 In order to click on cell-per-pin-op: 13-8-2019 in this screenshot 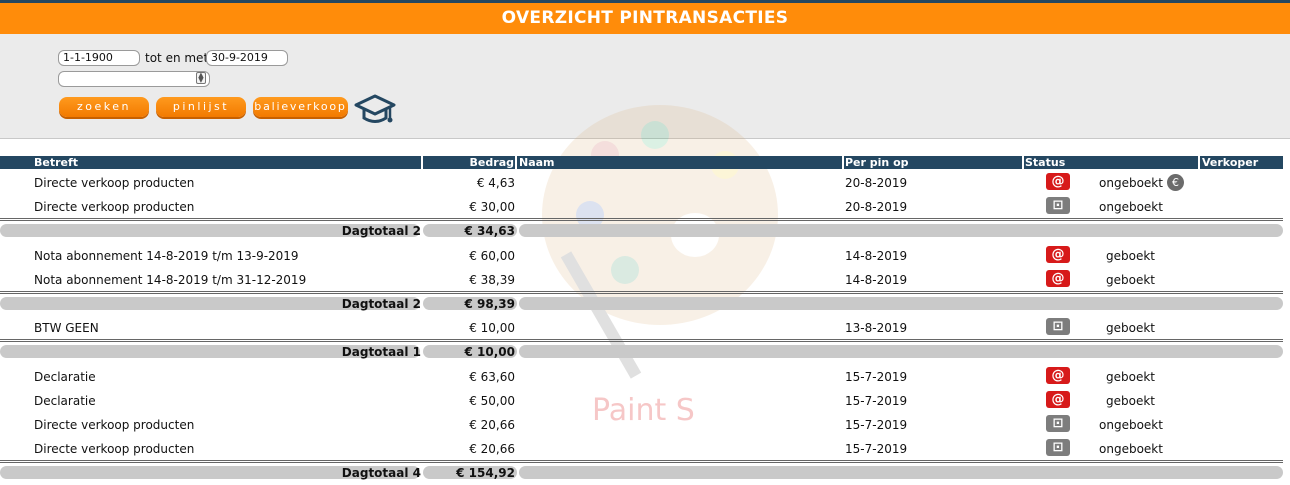, I will do `click(876, 328)`.